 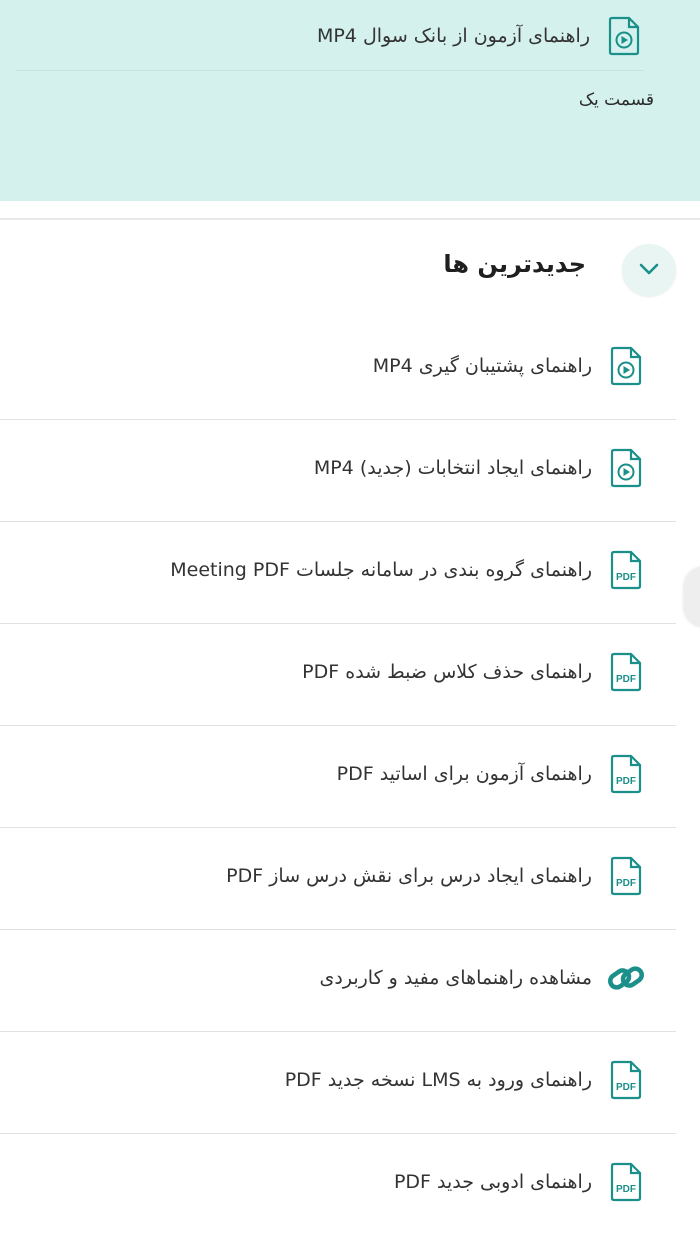 I want to click on list-item: راهنمای ایجاد انتخابات (جدید) MP4, so click(x=338, y=471).